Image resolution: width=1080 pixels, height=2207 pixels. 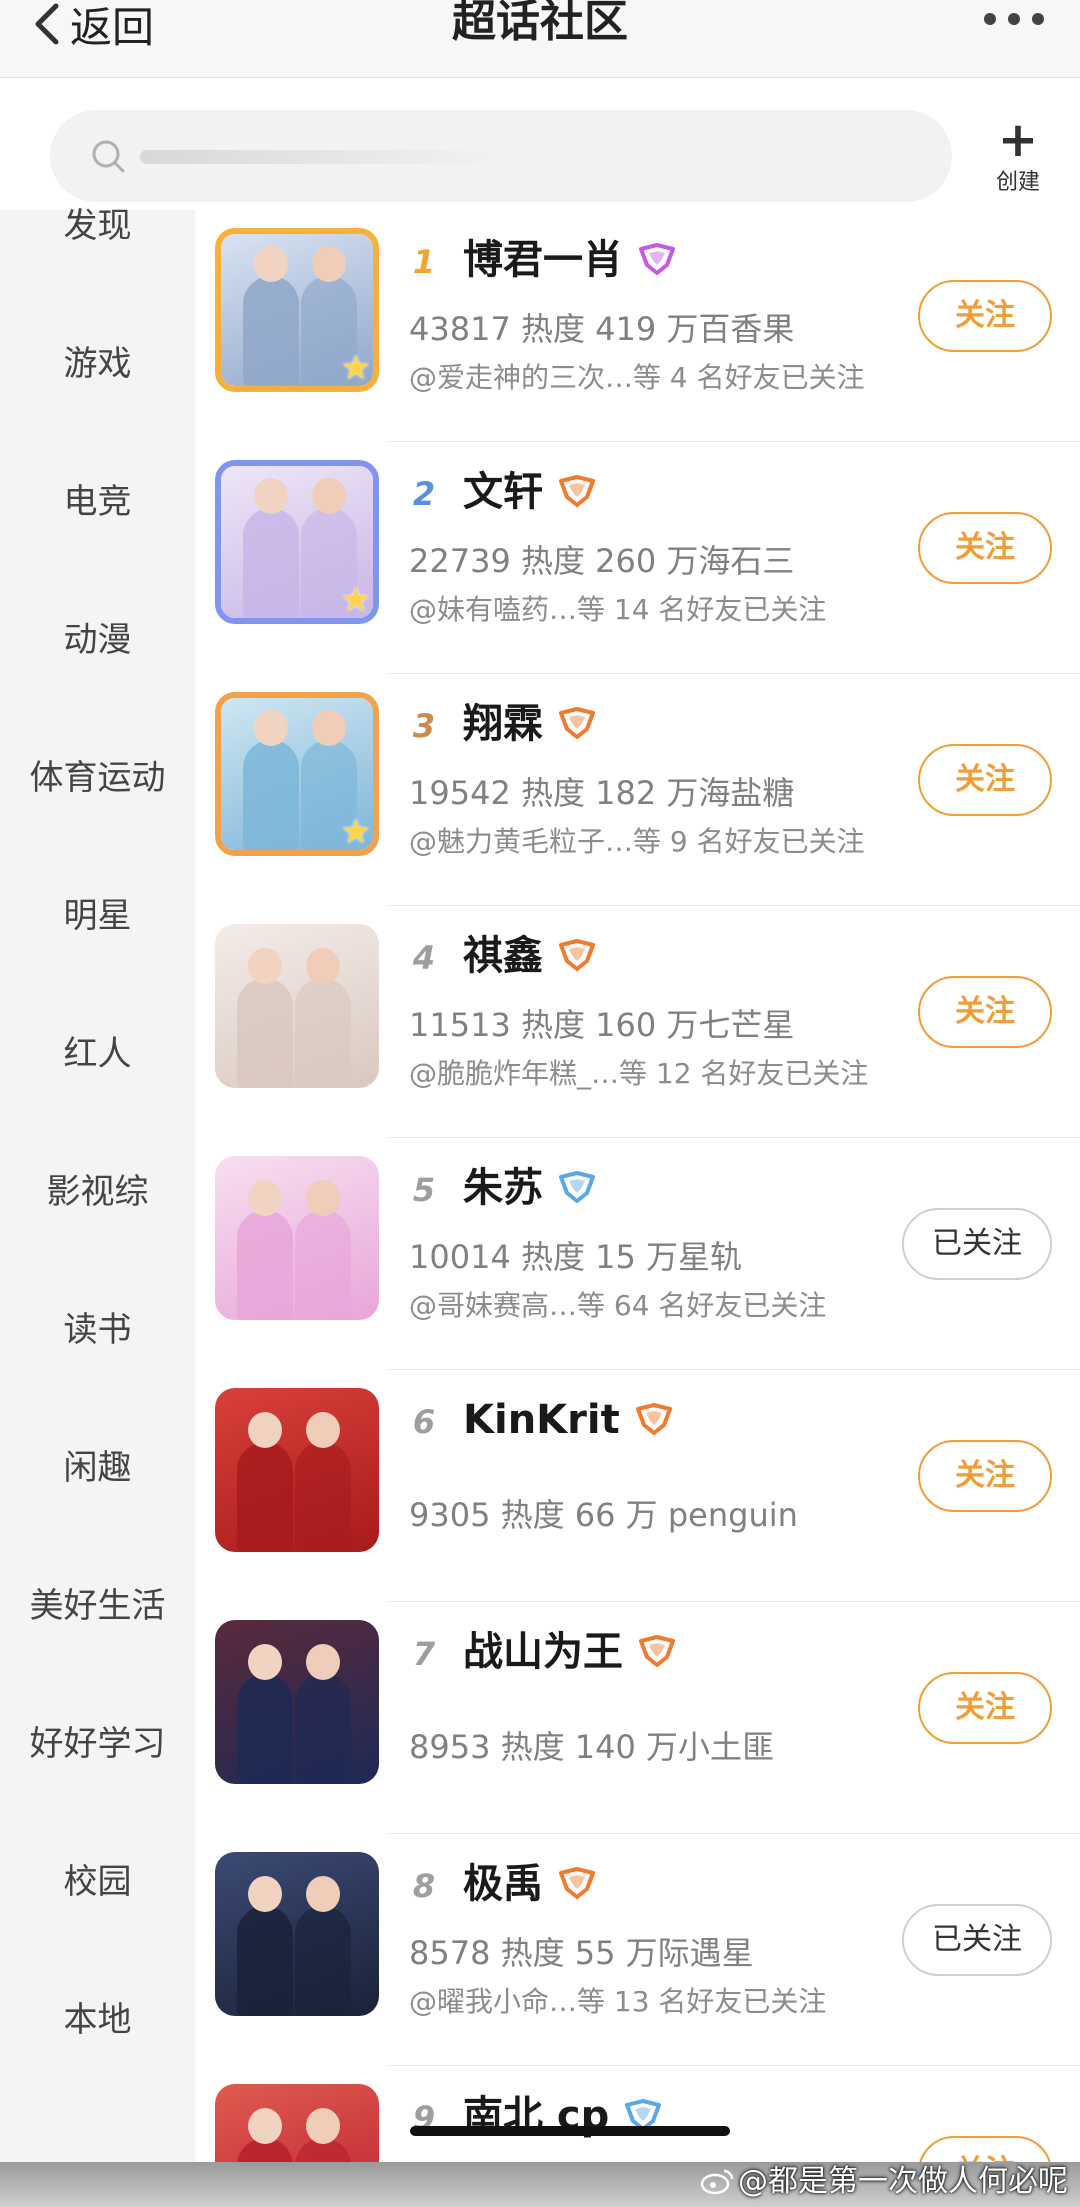 What do you see at coordinates (602, 561) in the screenshot?
I see `heat-stats: 22739 热度 260 万海石三` at bounding box center [602, 561].